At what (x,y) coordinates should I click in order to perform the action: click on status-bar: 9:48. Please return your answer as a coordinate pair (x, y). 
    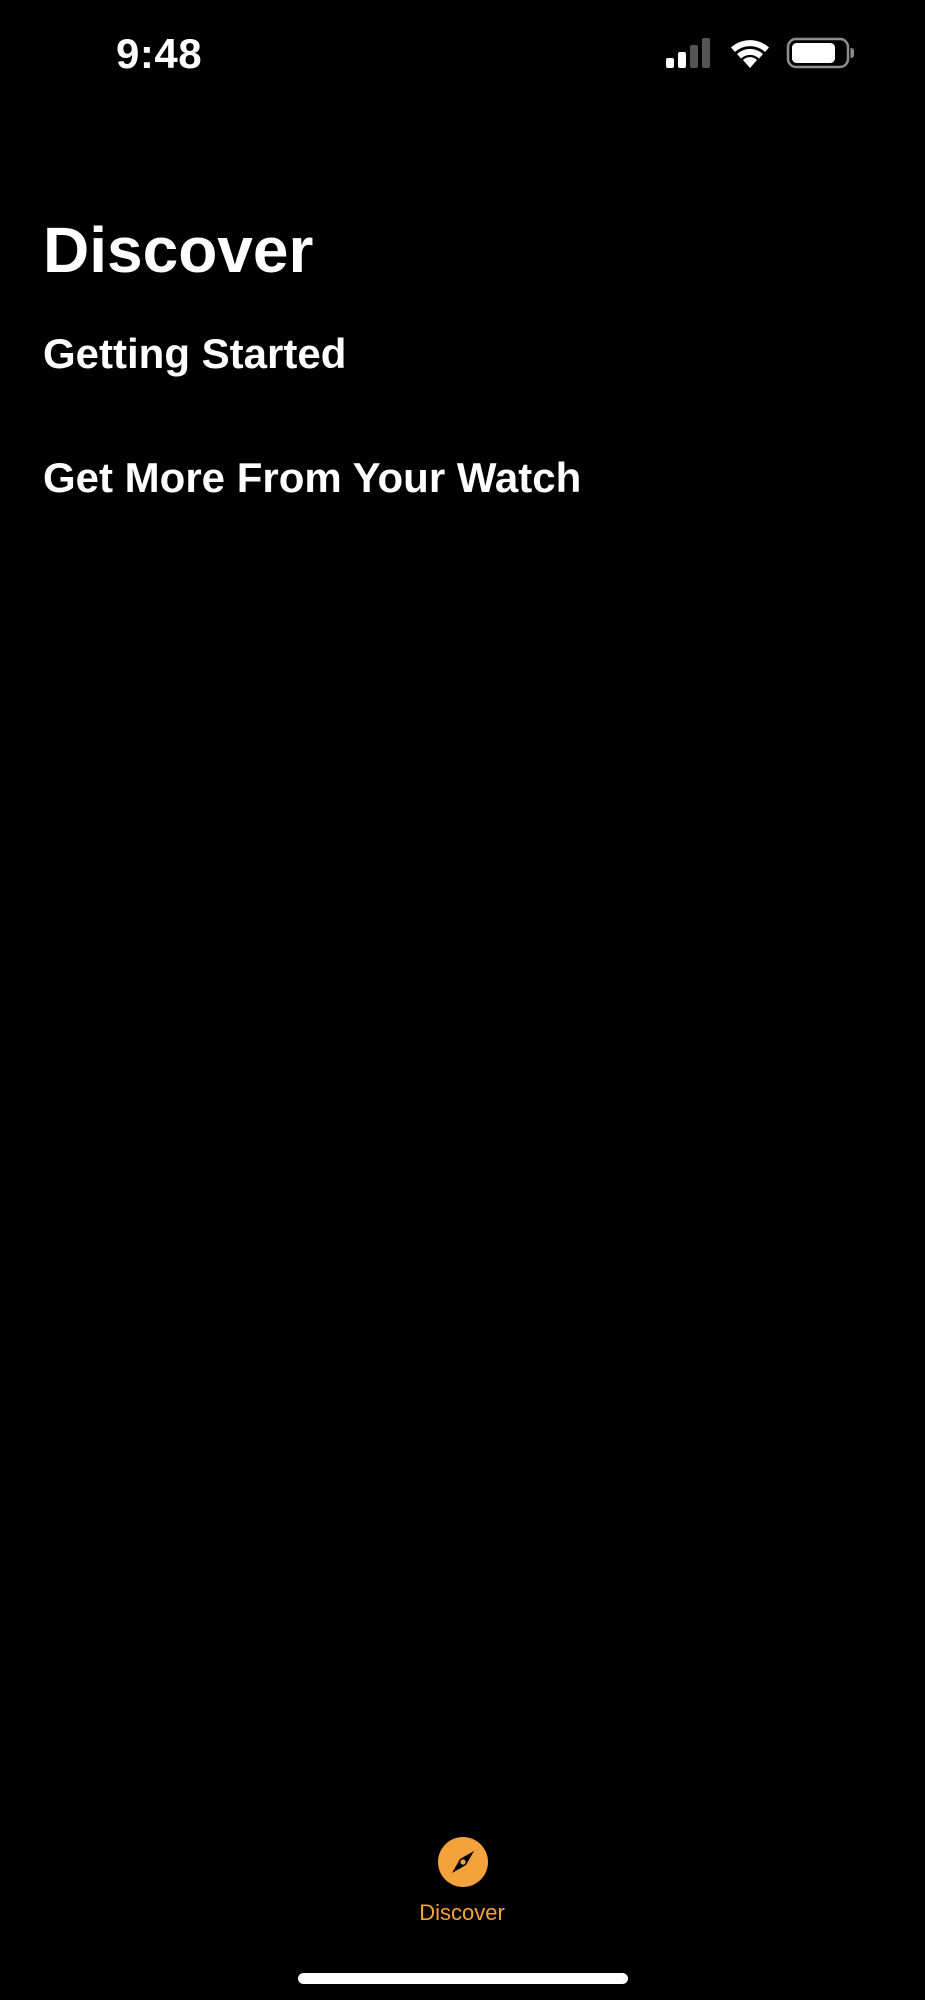
    Looking at the image, I should click on (462, 55).